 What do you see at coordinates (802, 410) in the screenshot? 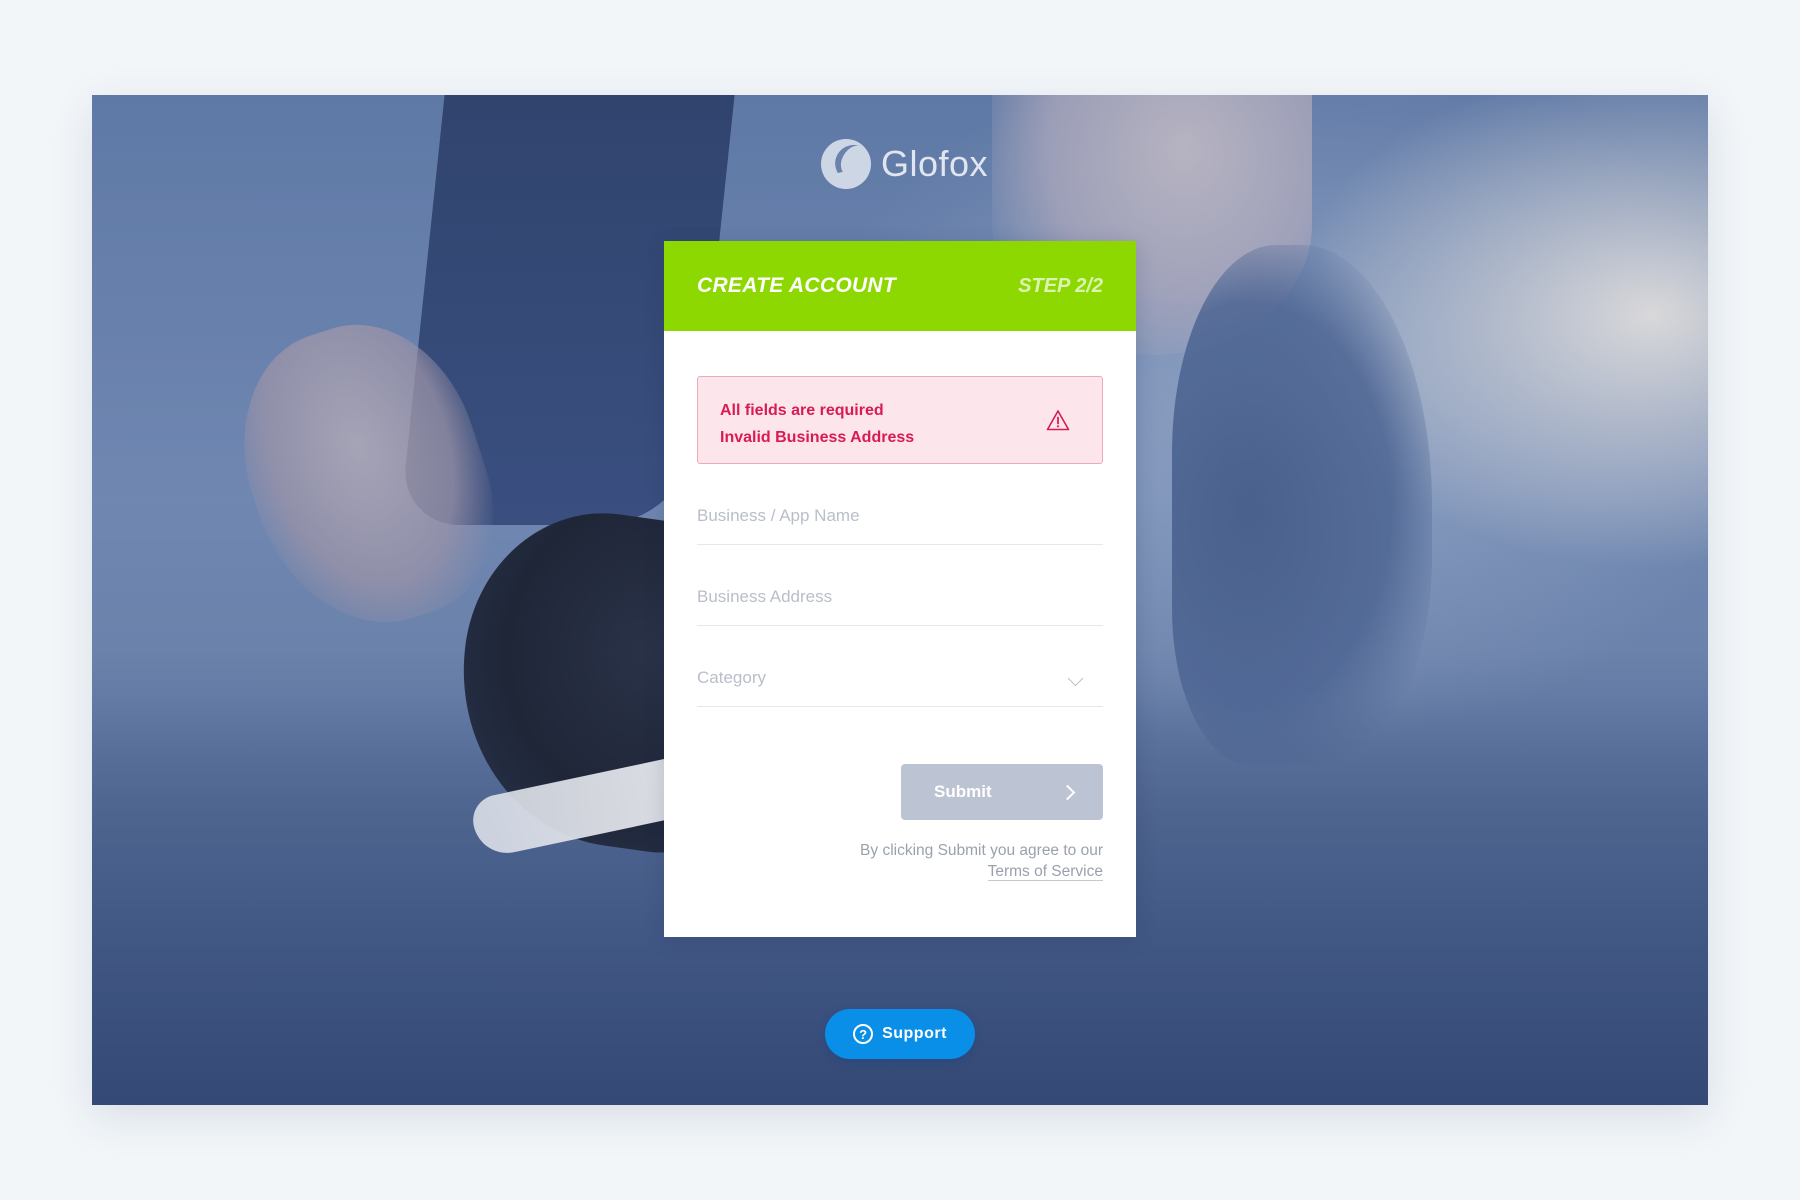
I see `alert-message-required: All fields are required` at bounding box center [802, 410].